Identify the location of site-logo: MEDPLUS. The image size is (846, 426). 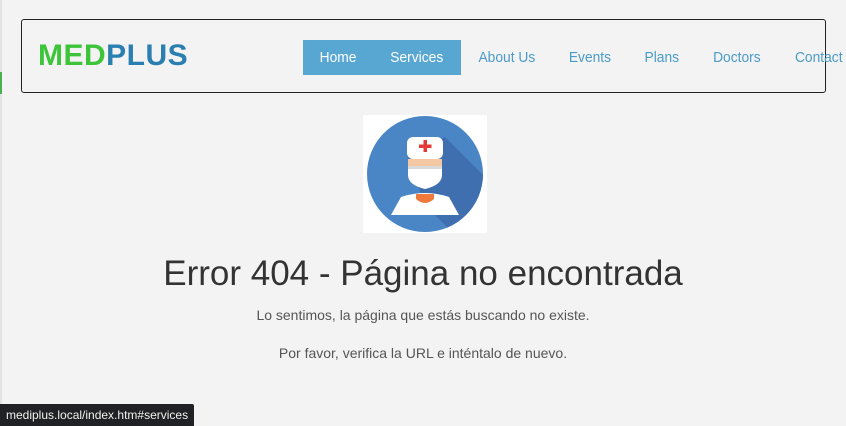
(113, 56).